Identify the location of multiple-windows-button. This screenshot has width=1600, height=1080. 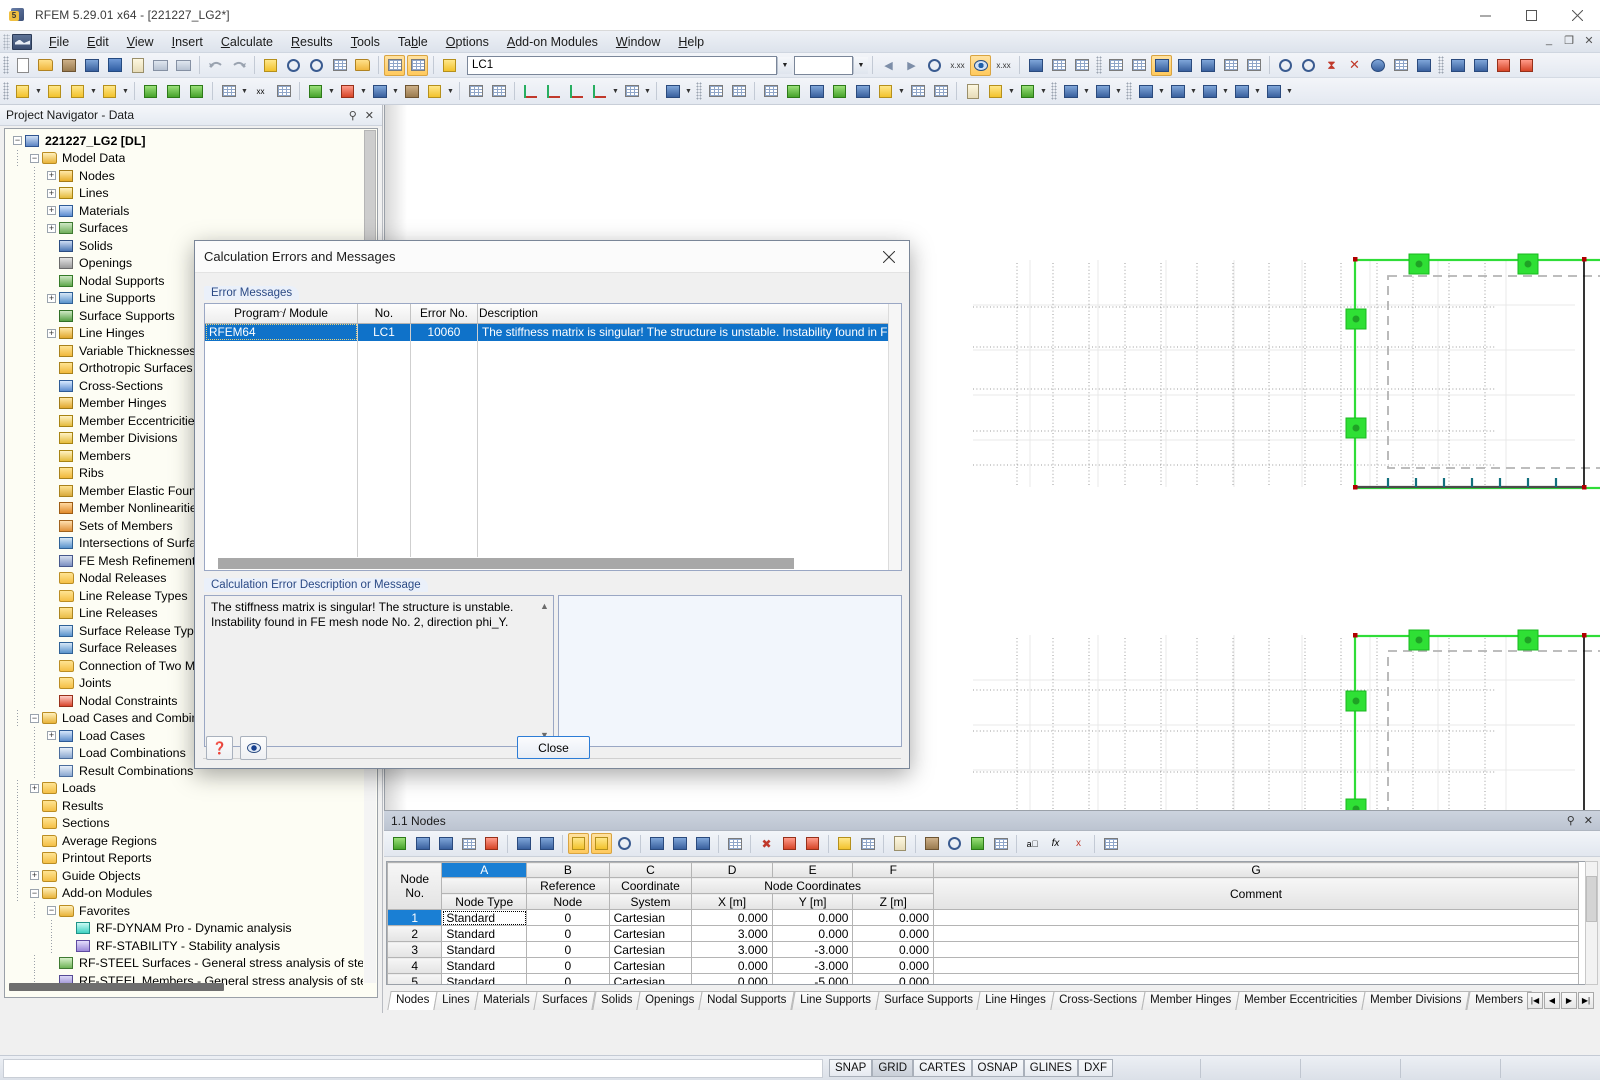
(885, 91).